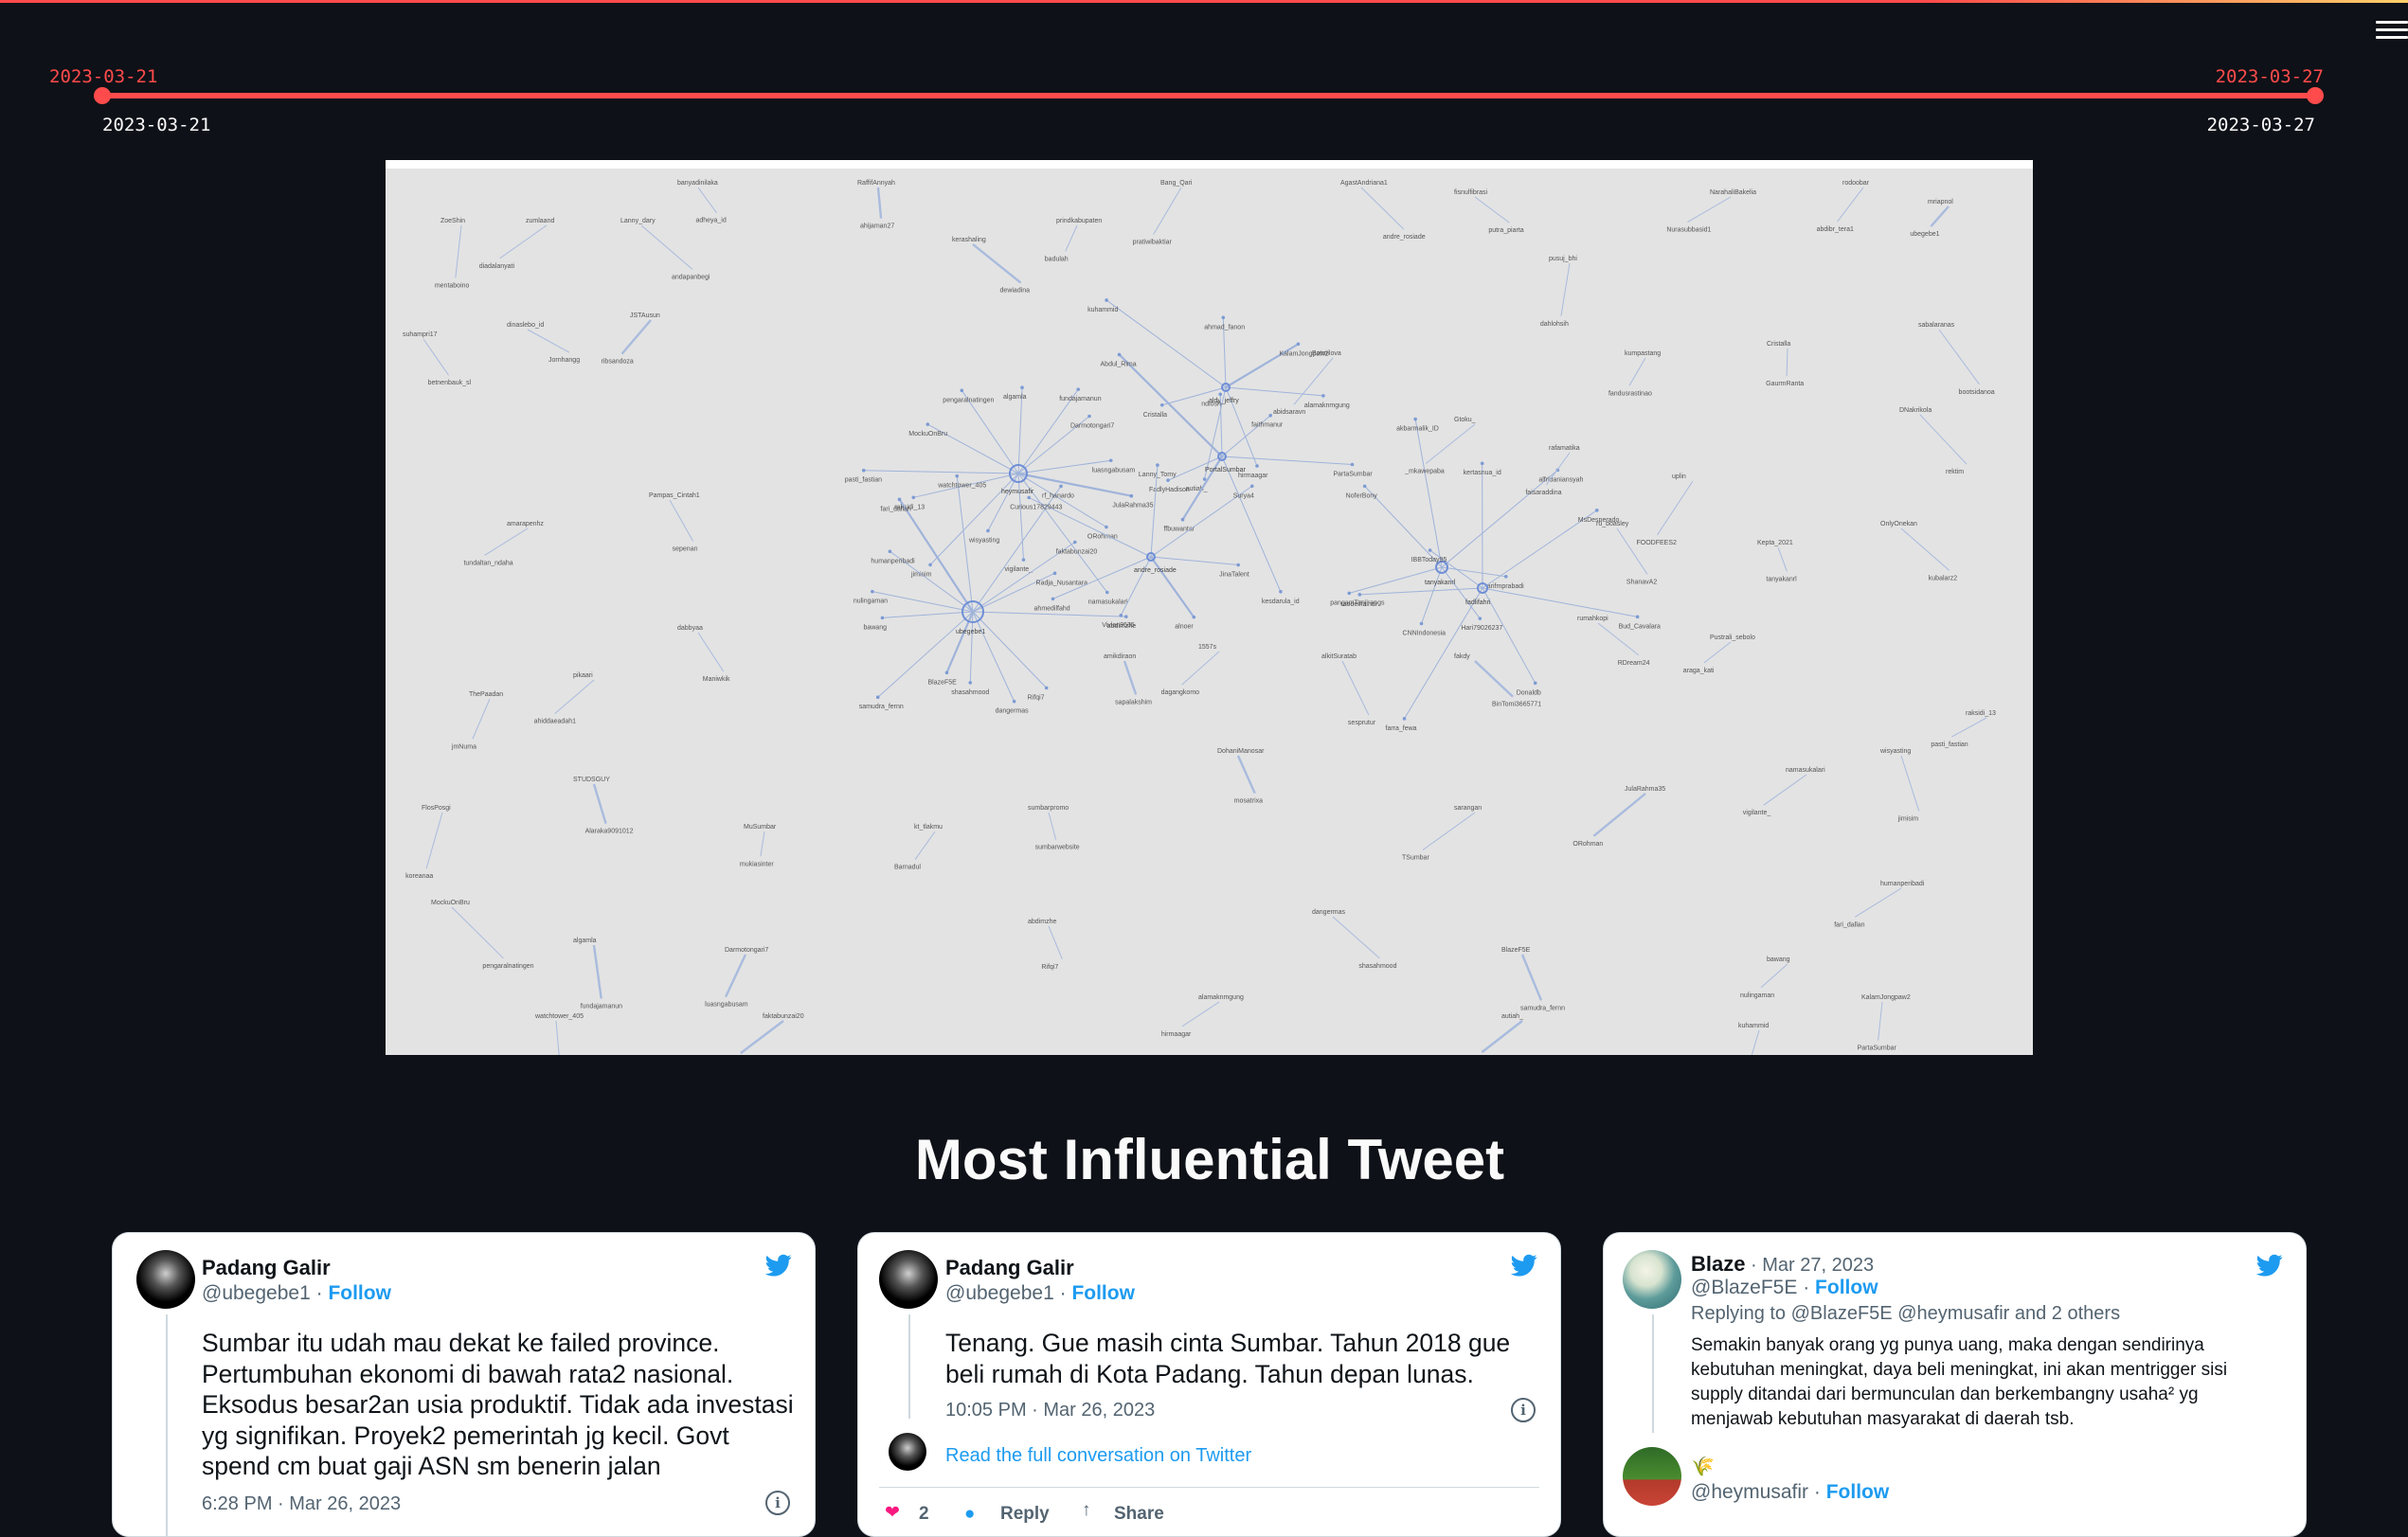 The image size is (2408, 1537). Describe the element at coordinates (1050, 1411) in the screenshot. I see `tweet-timestamp: 10:05 PM · Mar 26, 2023` at that location.